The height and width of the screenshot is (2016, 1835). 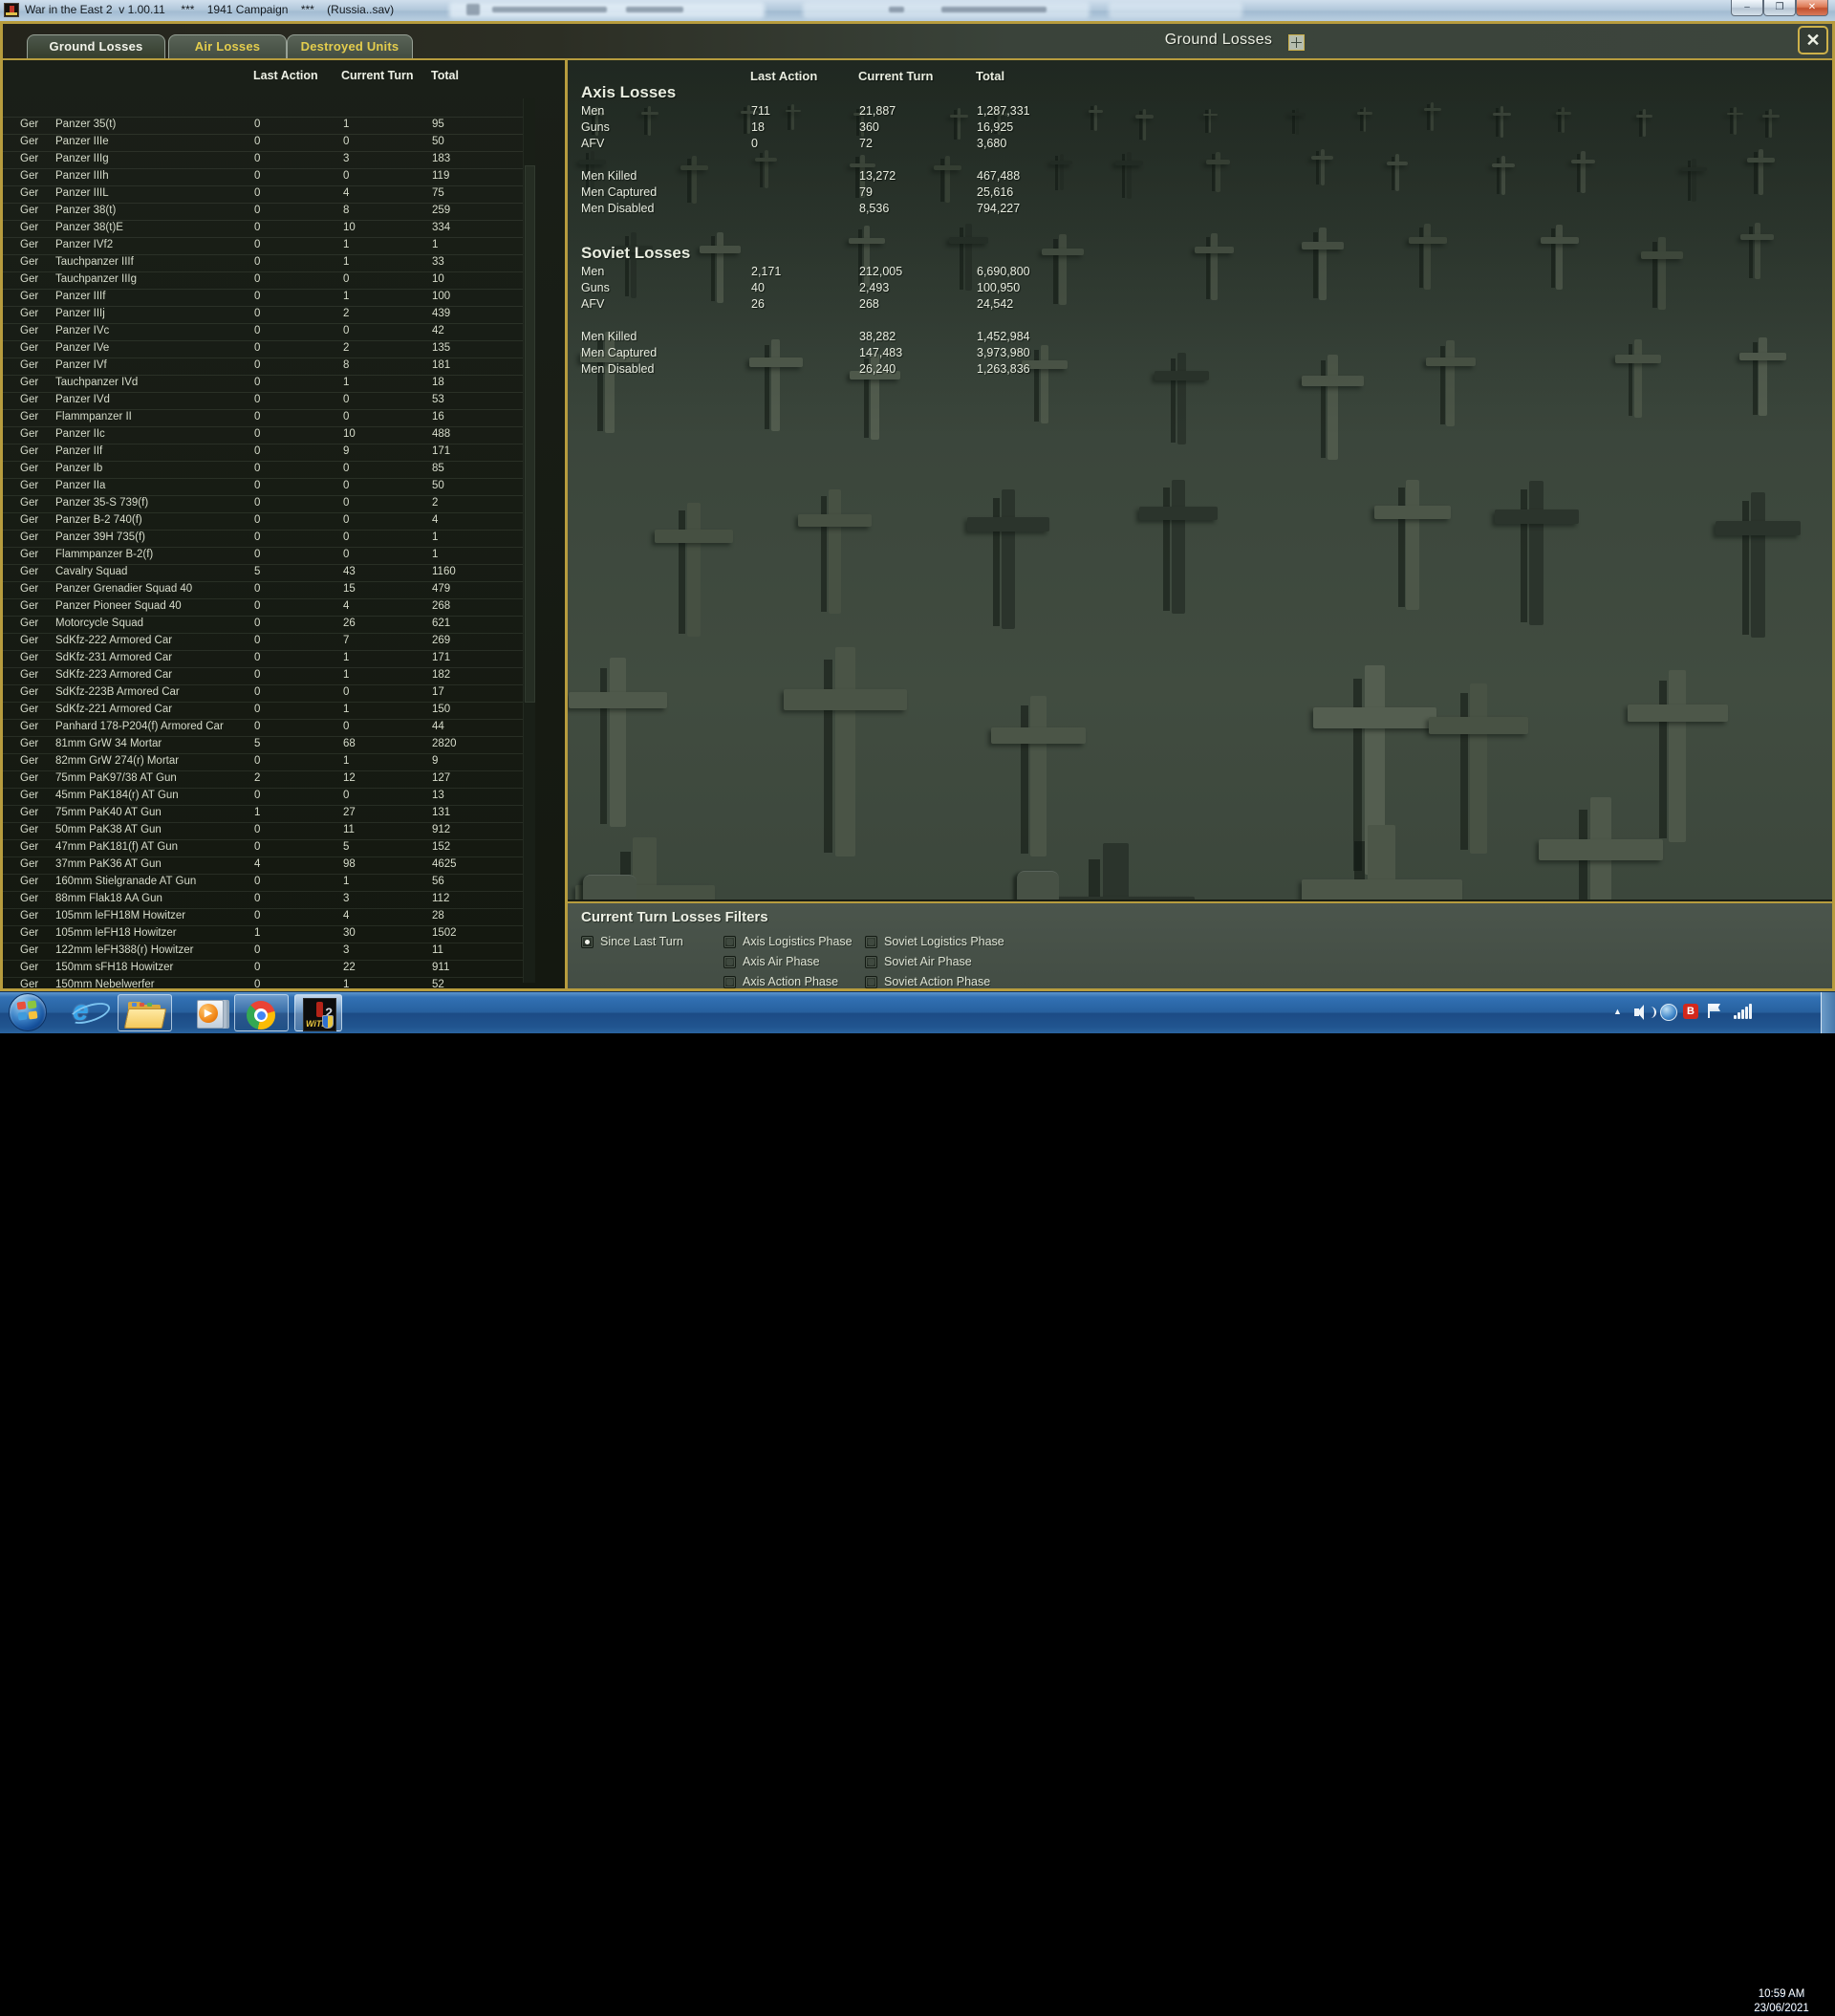 What do you see at coordinates (917, 42) in the screenshot?
I see `screen-header: Ground Losses Air Losses Destroyed Units` at bounding box center [917, 42].